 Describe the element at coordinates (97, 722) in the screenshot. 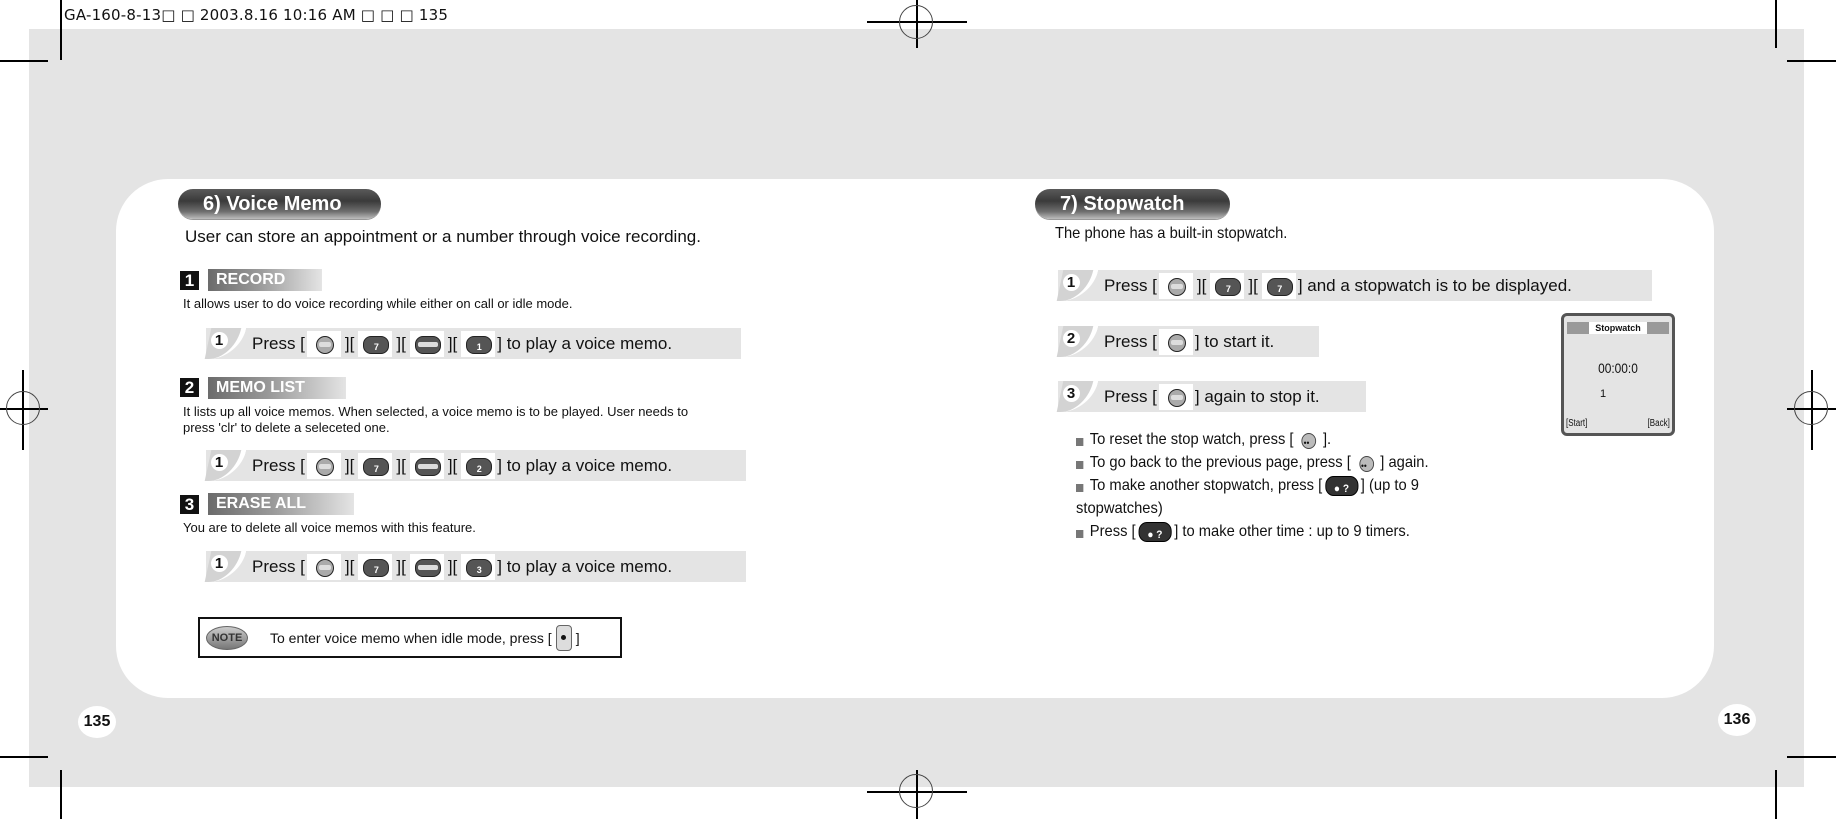

I see `page-number-left: 135` at that location.